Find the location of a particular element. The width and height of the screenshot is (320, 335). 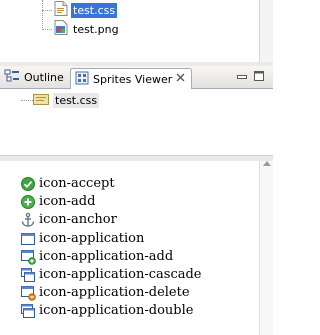

view-tab-bar: Outline Sprites Viewer is located at coordinates (136, 77).